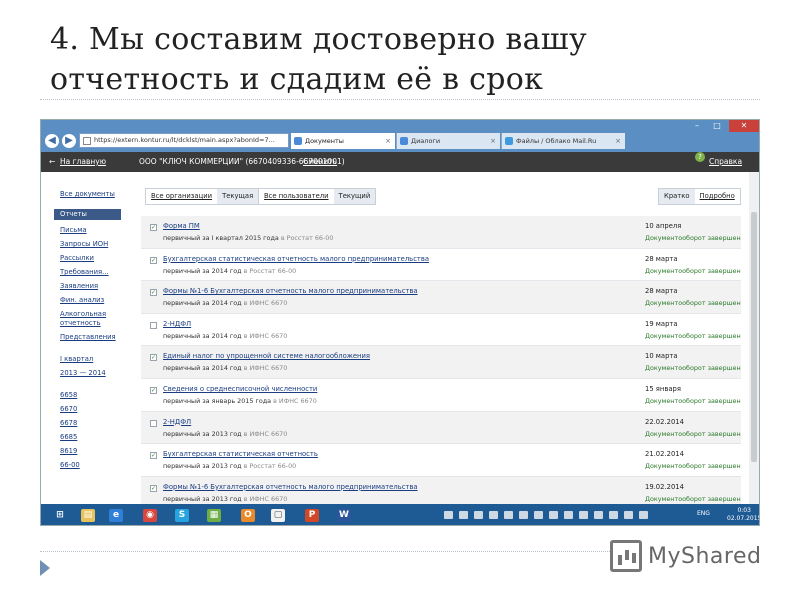  What do you see at coordinates (725, 162) in the screenshot?
I see `help-link: Справка` at bounding box center [725, 162].